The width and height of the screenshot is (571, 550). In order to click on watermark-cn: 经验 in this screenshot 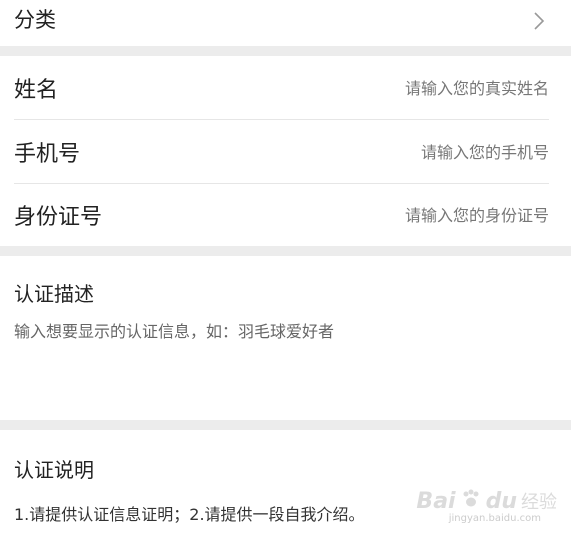, I will do `click(539, 502)`.